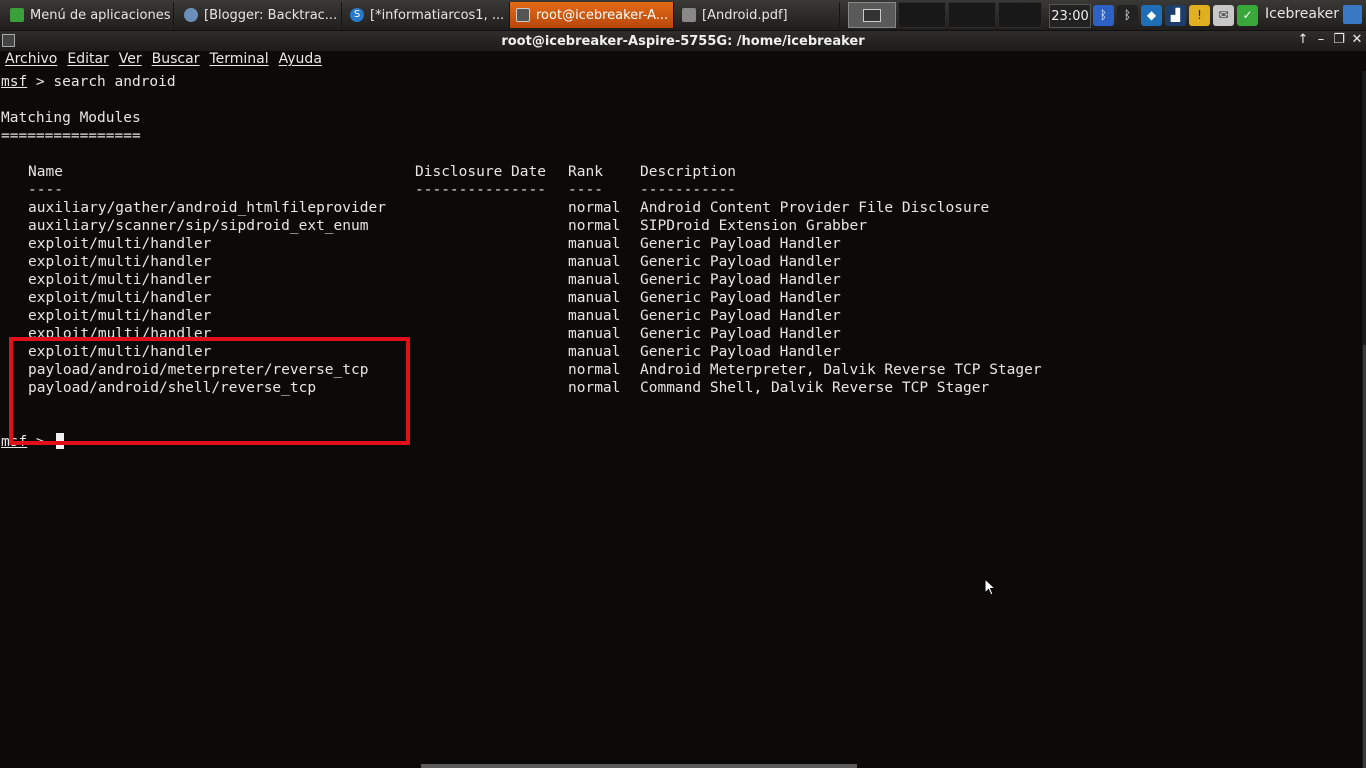  Describe the element at coordinates (31, 61) in the screenshot. I see `menu-archivo: Archivo` at that location.